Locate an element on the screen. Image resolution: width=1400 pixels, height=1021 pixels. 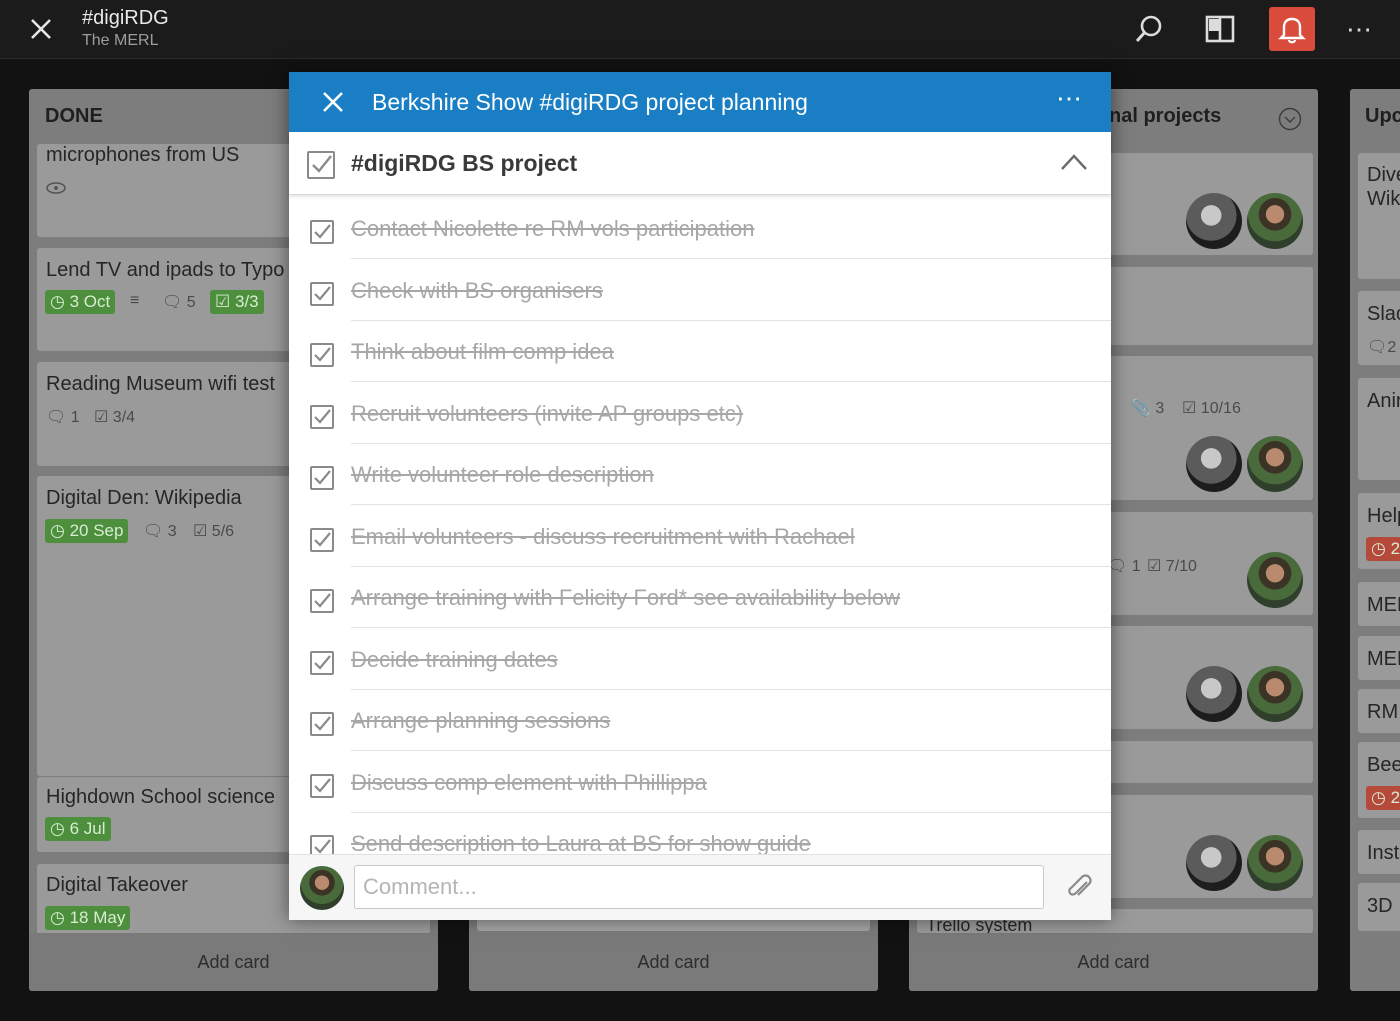
card-title: Dive Wik is located at coordinates (1383, 187).